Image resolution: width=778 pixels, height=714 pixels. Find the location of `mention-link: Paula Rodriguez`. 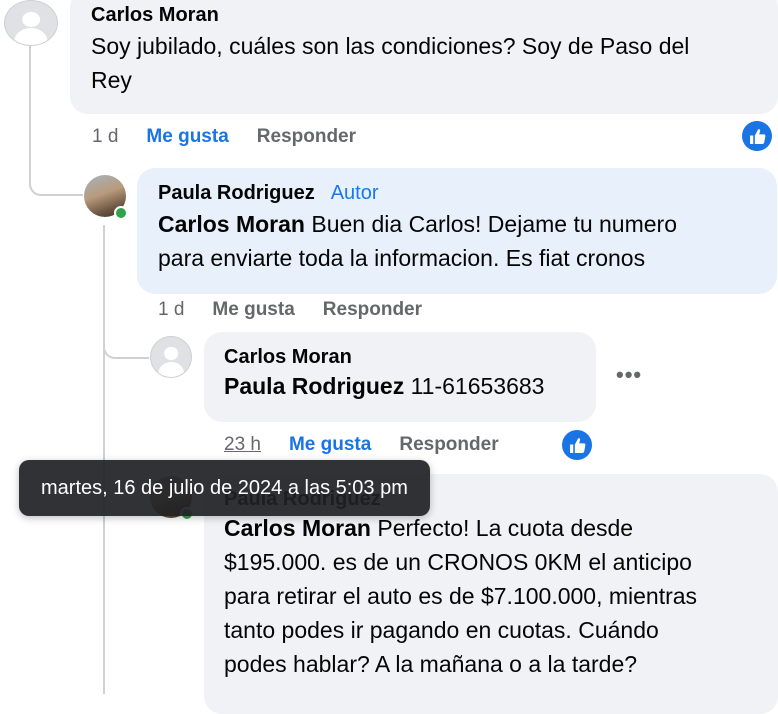

mention-link: Paula Rodriguez is located at coordinates (314, 386).